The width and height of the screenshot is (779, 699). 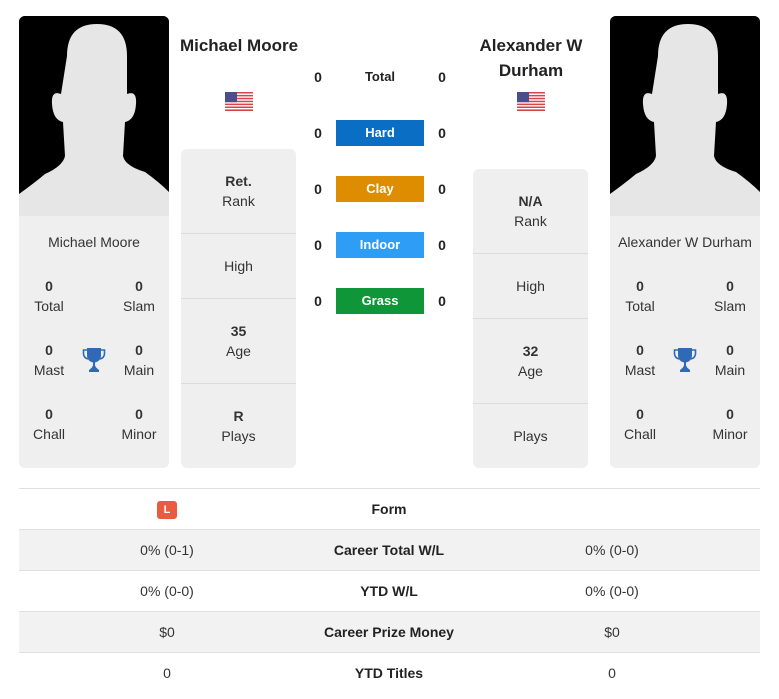 I want to click on surface-row-clay: 0 Clay 0, so click(x=380, y=189).